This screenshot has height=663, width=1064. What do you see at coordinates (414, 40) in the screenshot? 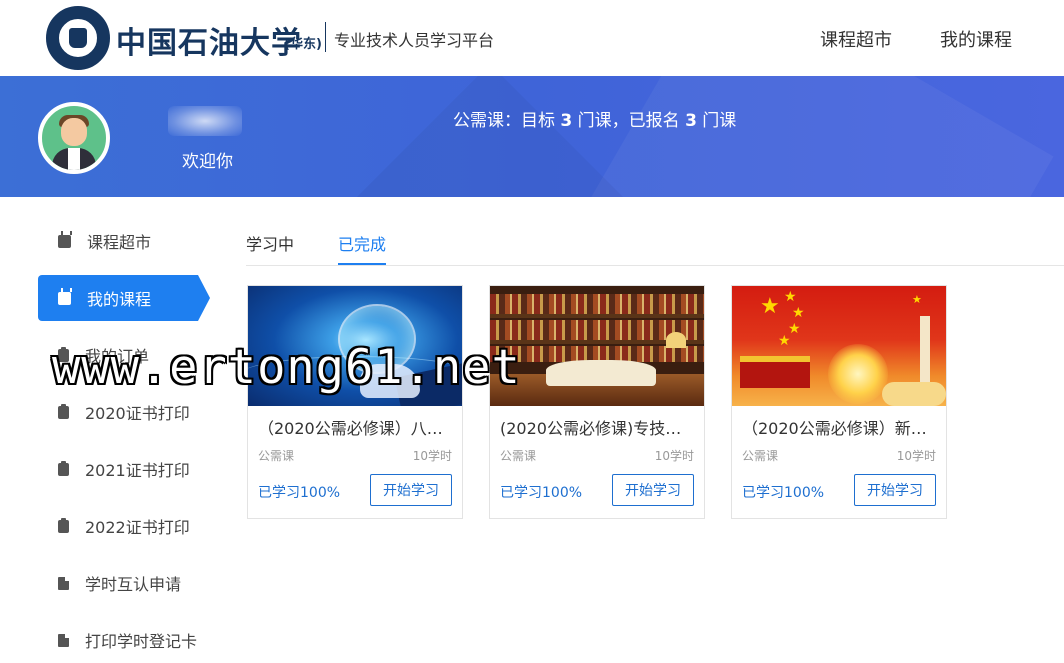
I see `platform-name: 专业技术人员学习平台` at bounding box center [414, 40].